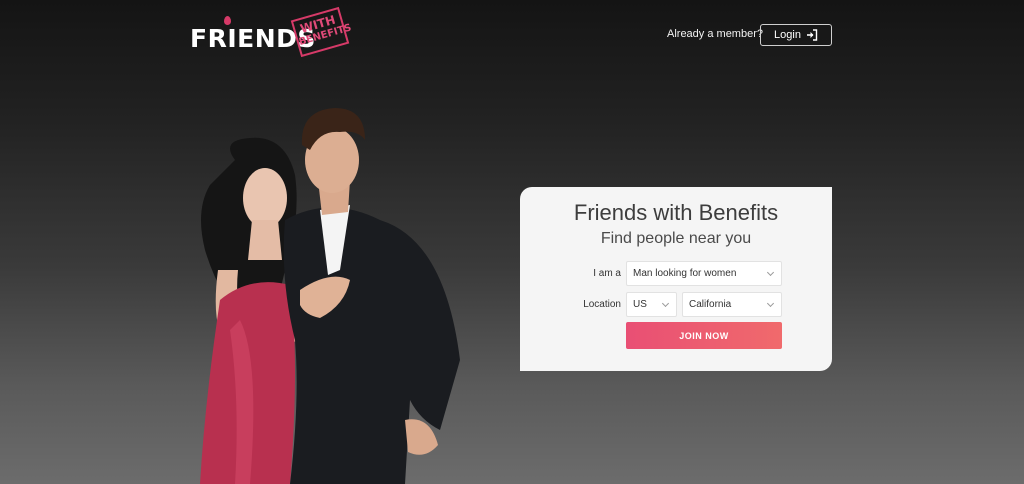 This screenshot has height=484, width=1024. What do you see at coordinates (715, 34) in the screenshot?
I see `already-member-text: Already a member?` at bounding box center [715, 34].